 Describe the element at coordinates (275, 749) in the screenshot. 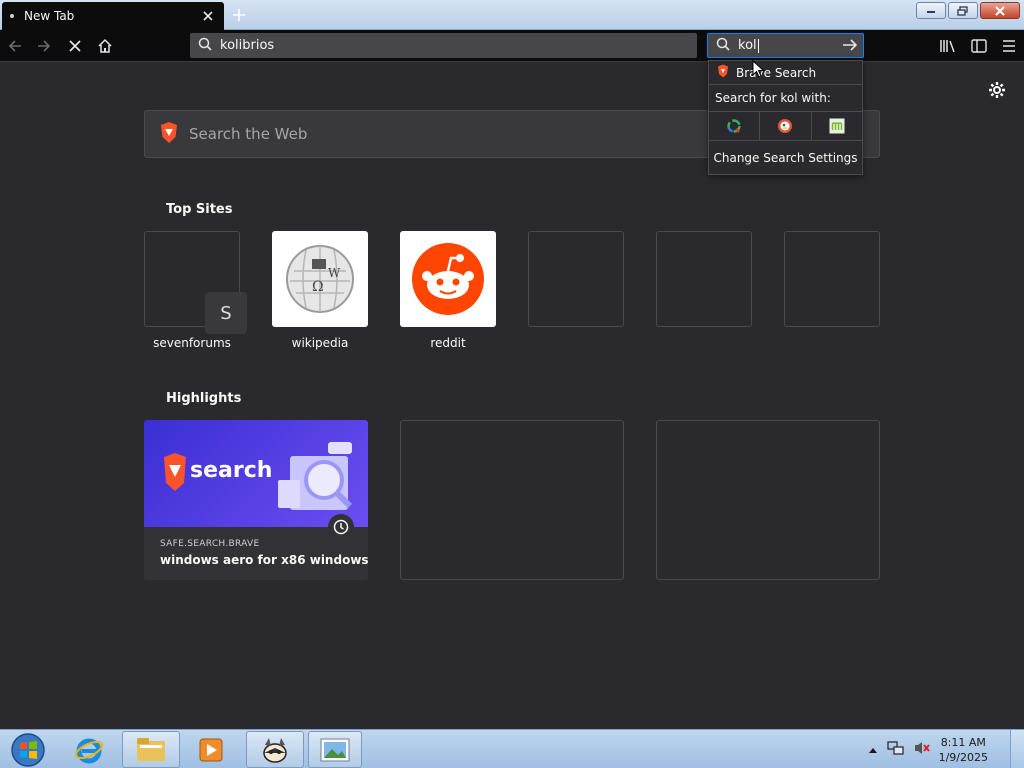

I see `firefox-taskbar-button` at that location.